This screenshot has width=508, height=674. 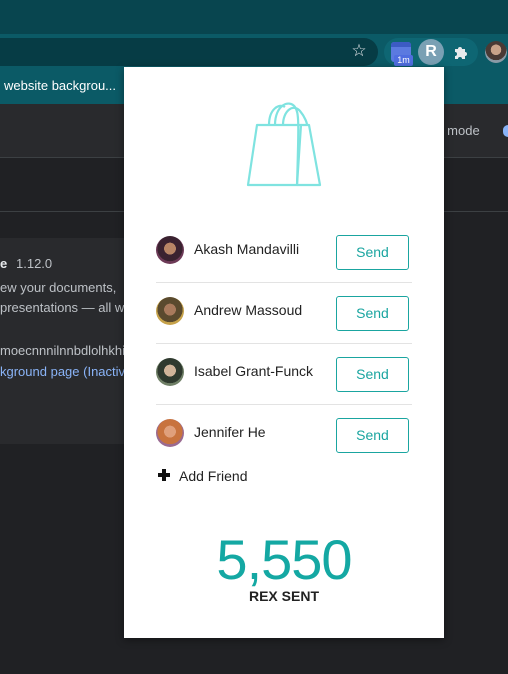 What do you see at coordinates (213, 476) in the screenshot?
I see `add-friend-label: Add Friend` at bounding box center [213, 476].